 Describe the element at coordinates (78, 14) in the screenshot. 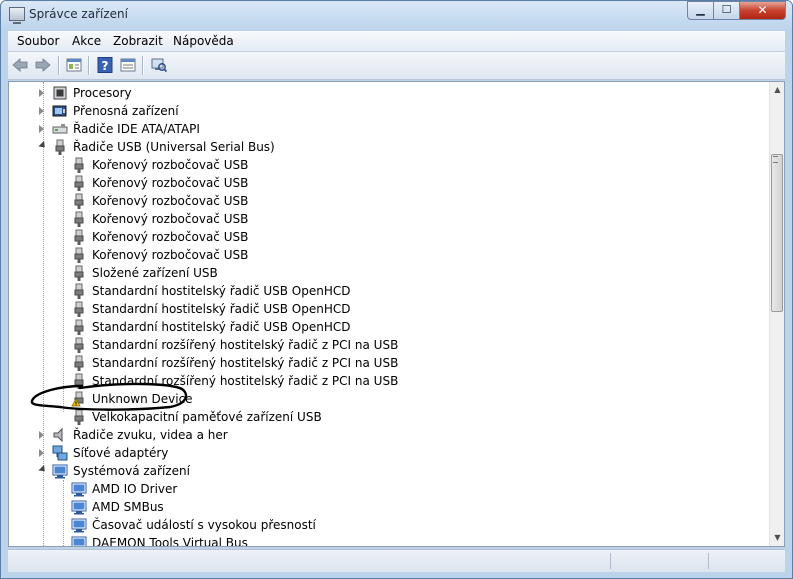

I see `window-title: Správce zařízení` at that location.